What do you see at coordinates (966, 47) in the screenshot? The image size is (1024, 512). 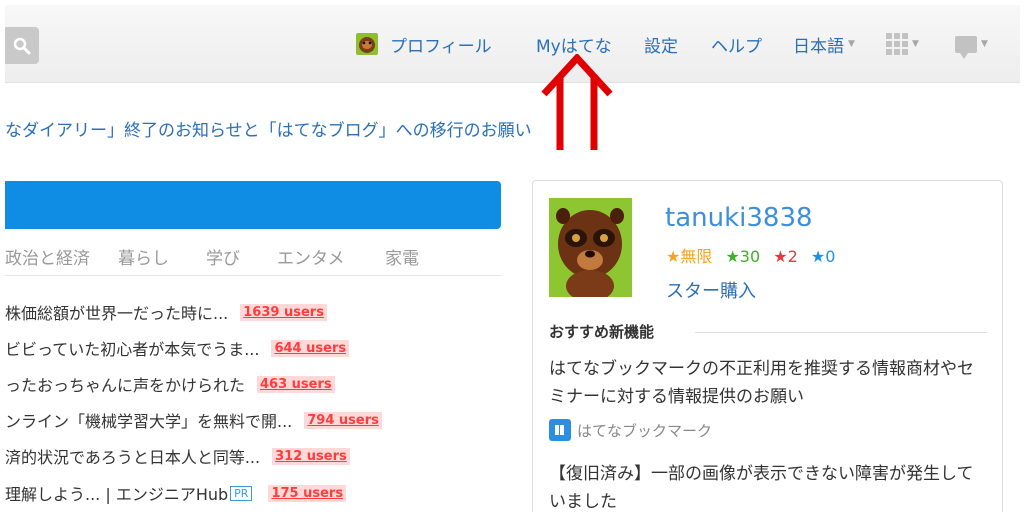 I see `notification-bubble-icon` at bounding box center [966, 47].